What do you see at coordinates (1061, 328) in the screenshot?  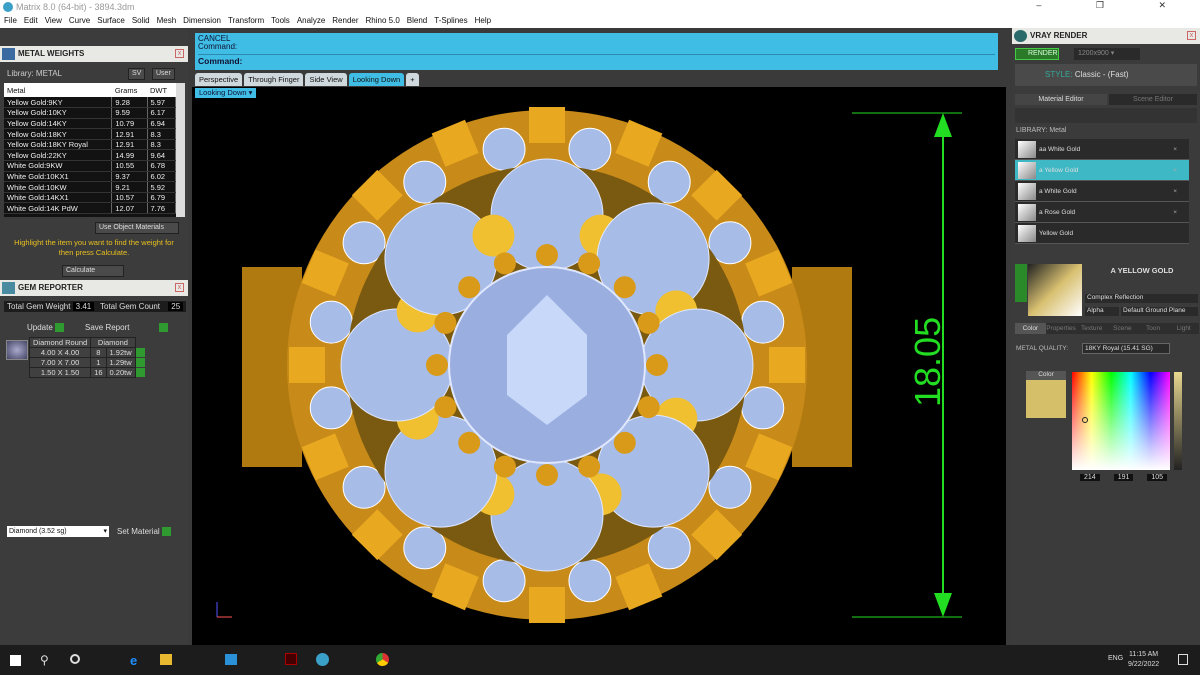 I see `subtab-properties: Properties` at bounding box center [1061, 328].